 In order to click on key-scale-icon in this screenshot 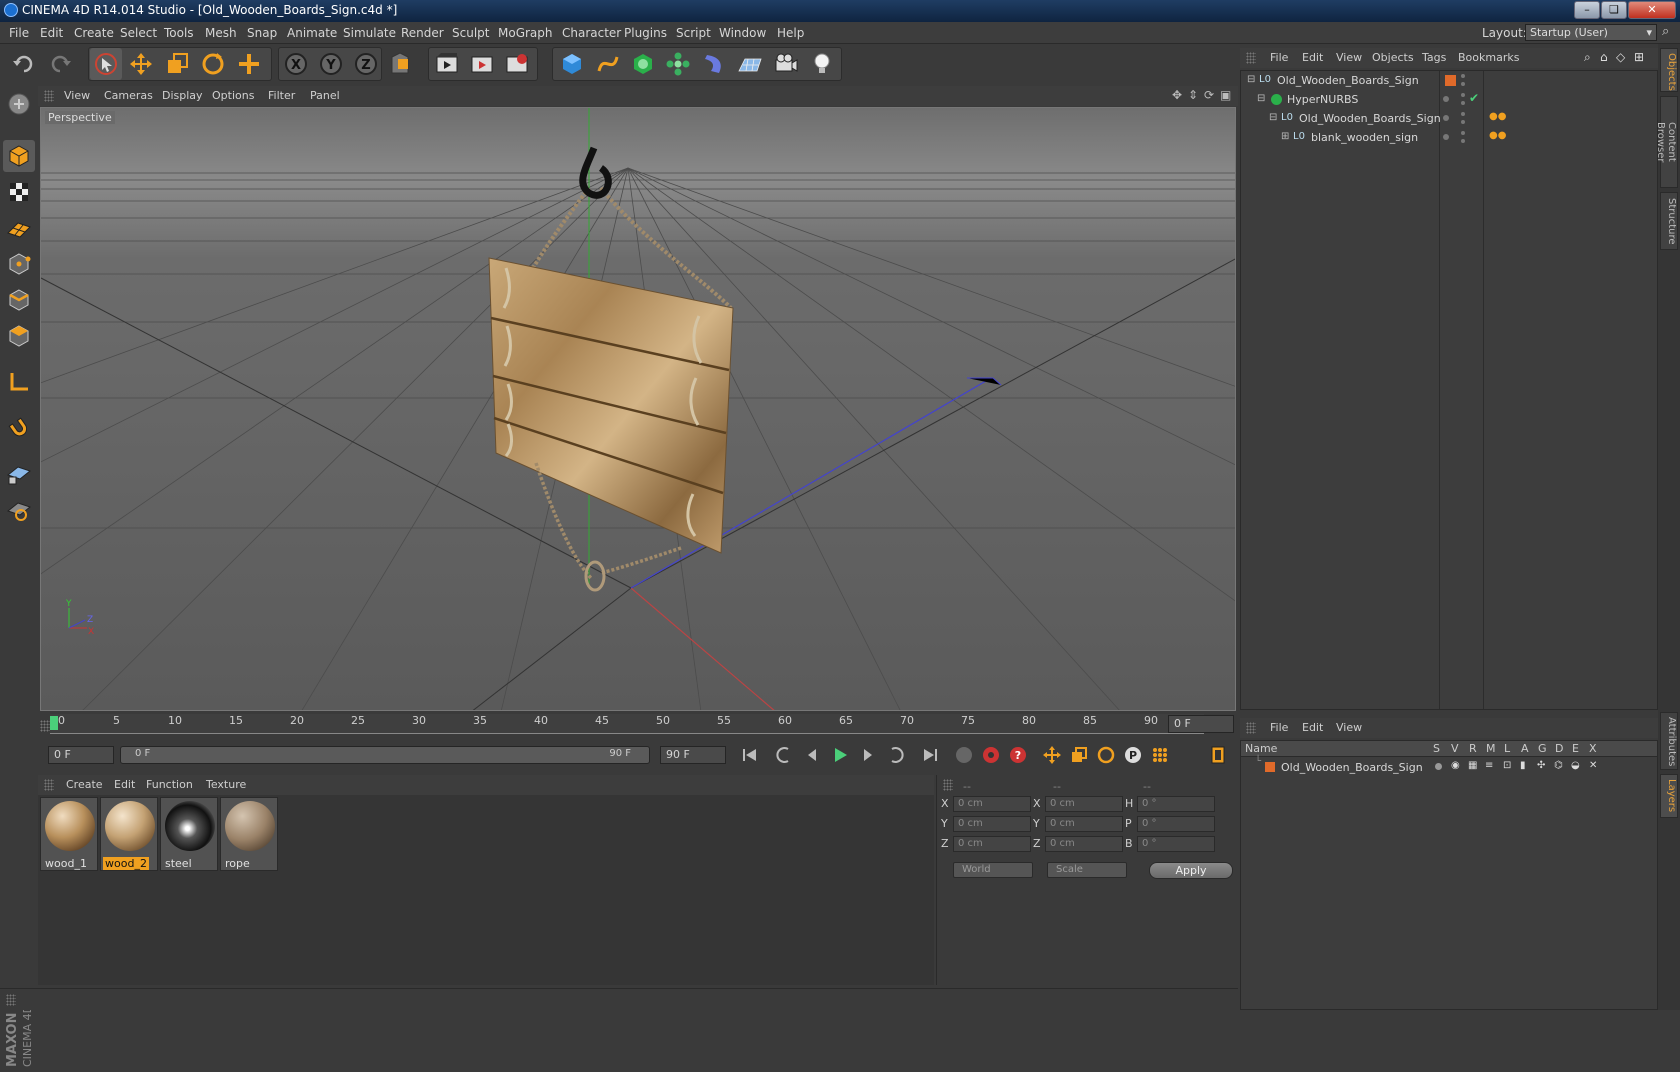, I will do `click(1079, 755)`.